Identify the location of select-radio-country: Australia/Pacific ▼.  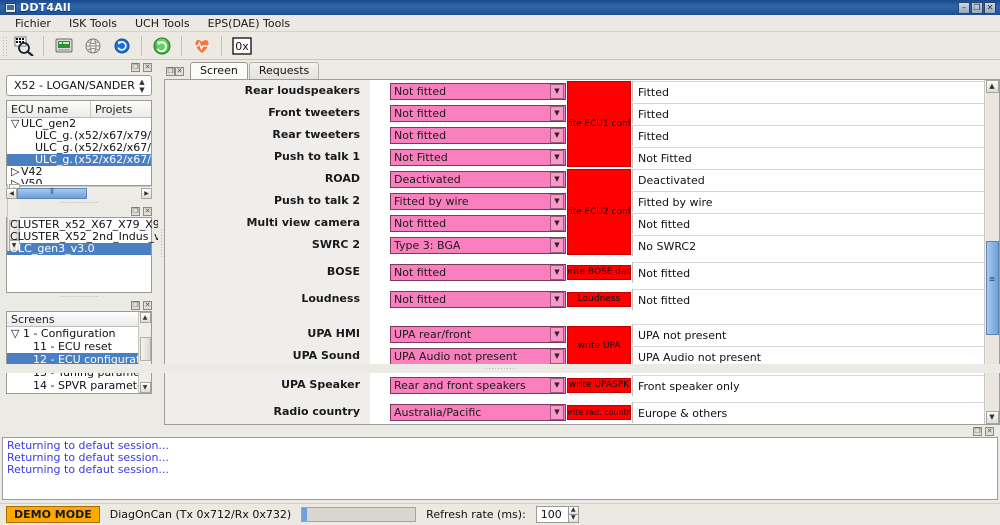
(478, 412).